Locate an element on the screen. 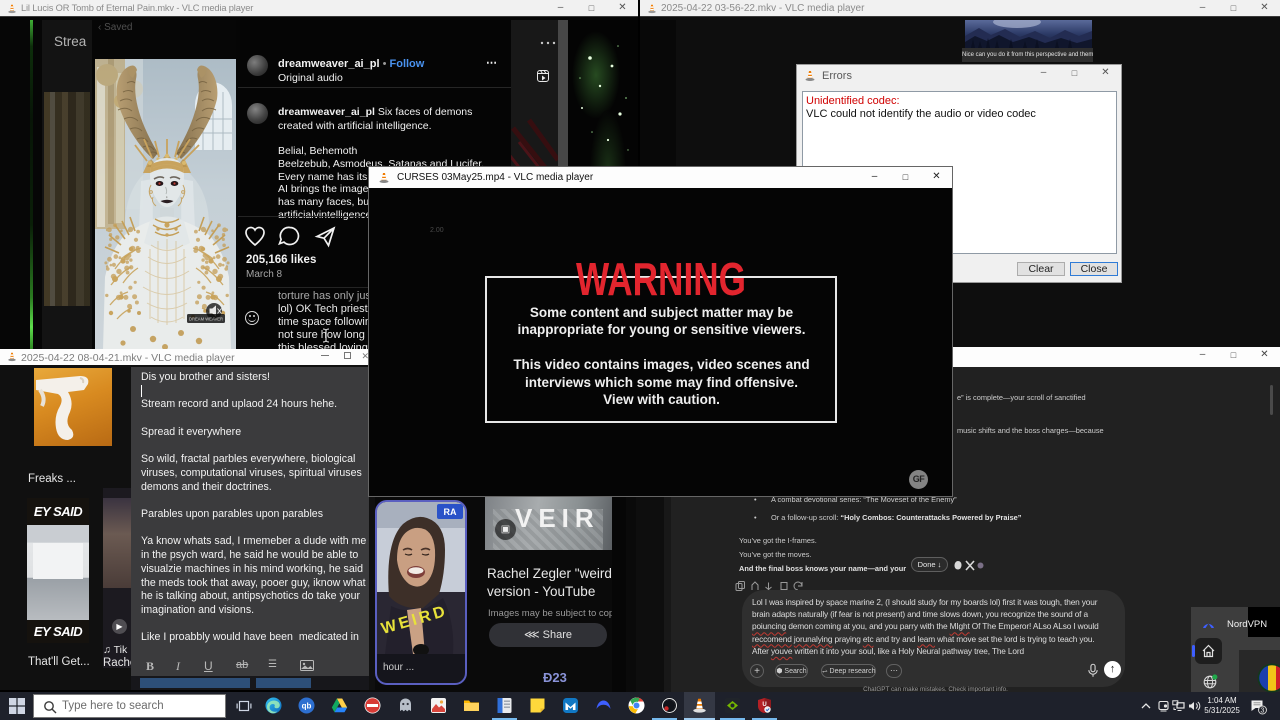 This screenshot has height=720, width=1280. svg-text: WARNING is located at coordinates (661, 278).